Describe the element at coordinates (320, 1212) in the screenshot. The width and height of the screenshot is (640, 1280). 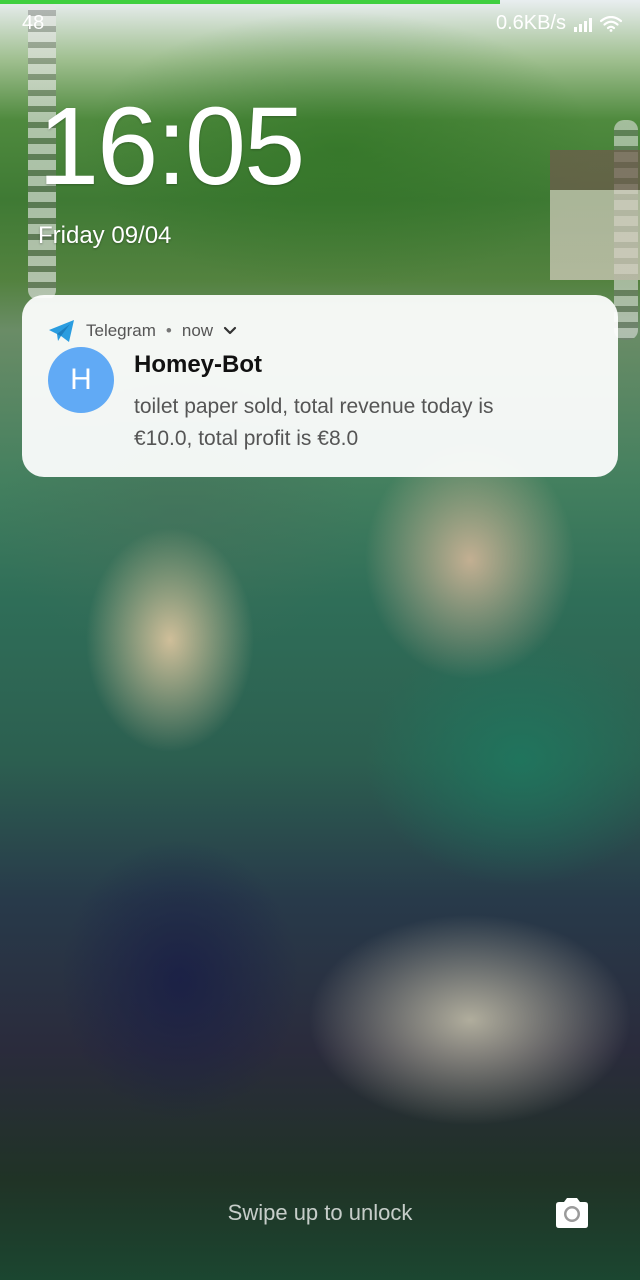
I see `swipe-up-hint: Swipe up to unlock` at that location.